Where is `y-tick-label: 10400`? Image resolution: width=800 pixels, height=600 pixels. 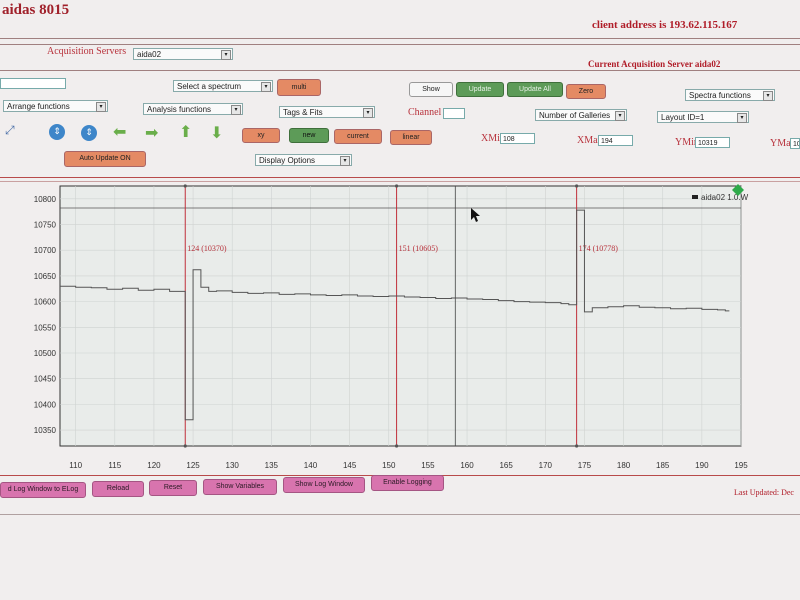
y-tick-label: 10400 is located at coordinates (45, 404).